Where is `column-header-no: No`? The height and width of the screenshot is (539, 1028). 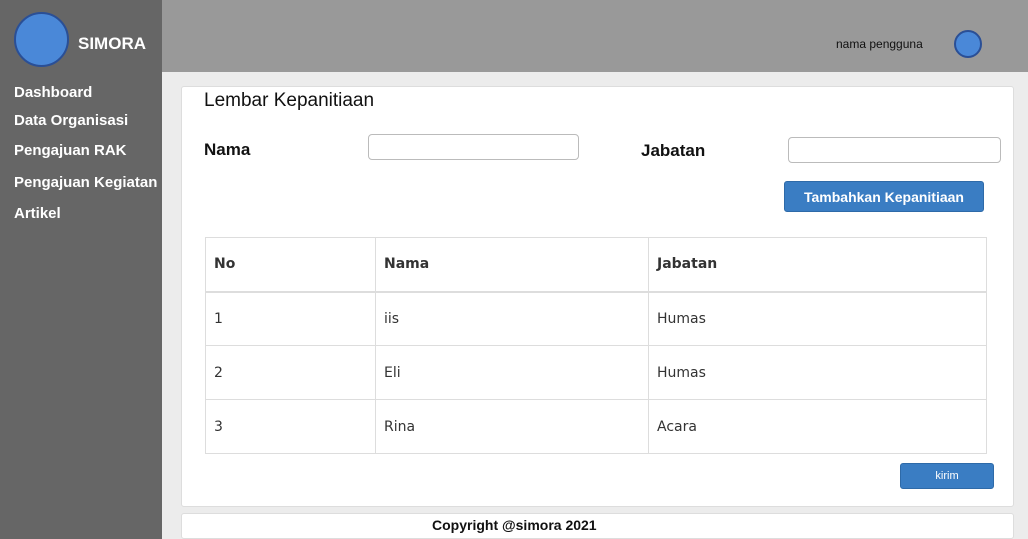 column-header-no: No is located at coordinates (290, 265).